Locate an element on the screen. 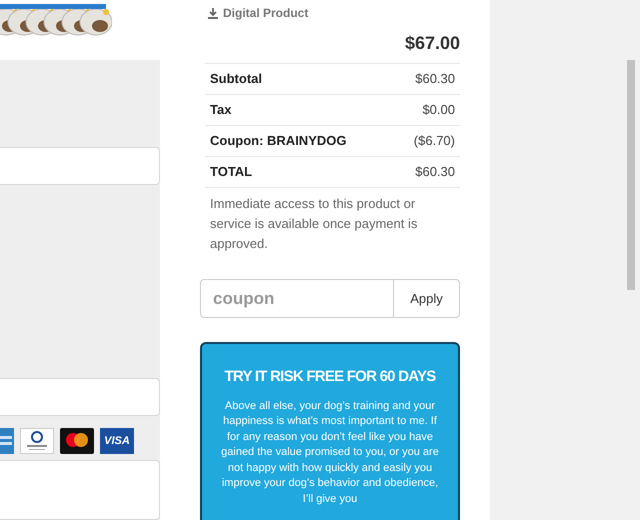  apply-button: Apply is located at coordinates (427, 298).